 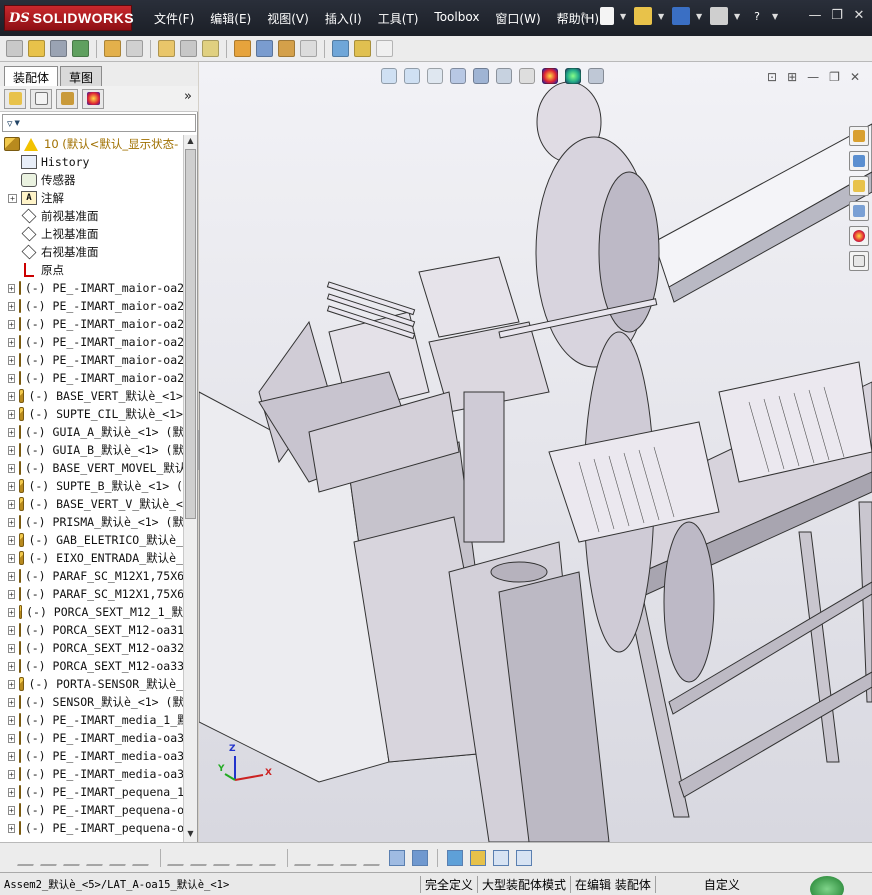 I want to click on tree-item: + (-) PRISMA_默认è_<1> (默, so click(x=91, y=522).